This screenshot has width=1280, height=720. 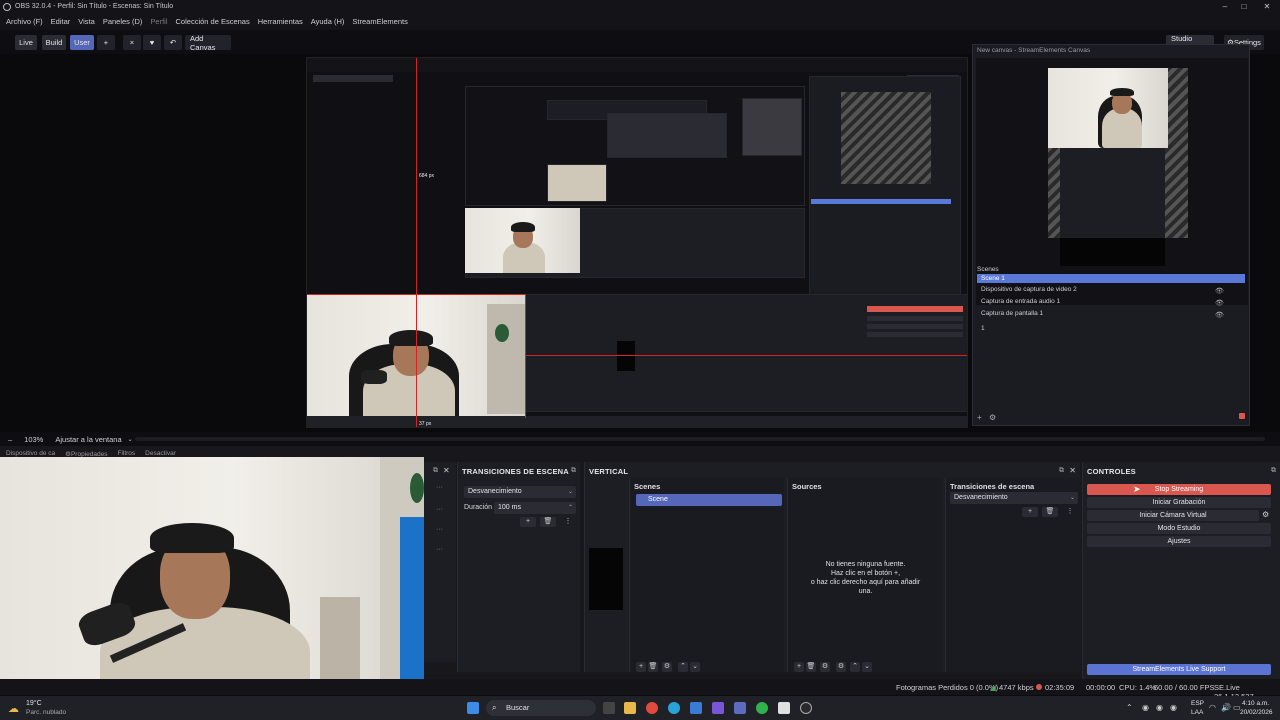 I want to click on menu-herramientas: Herramientas, so click(x=280, y=21).